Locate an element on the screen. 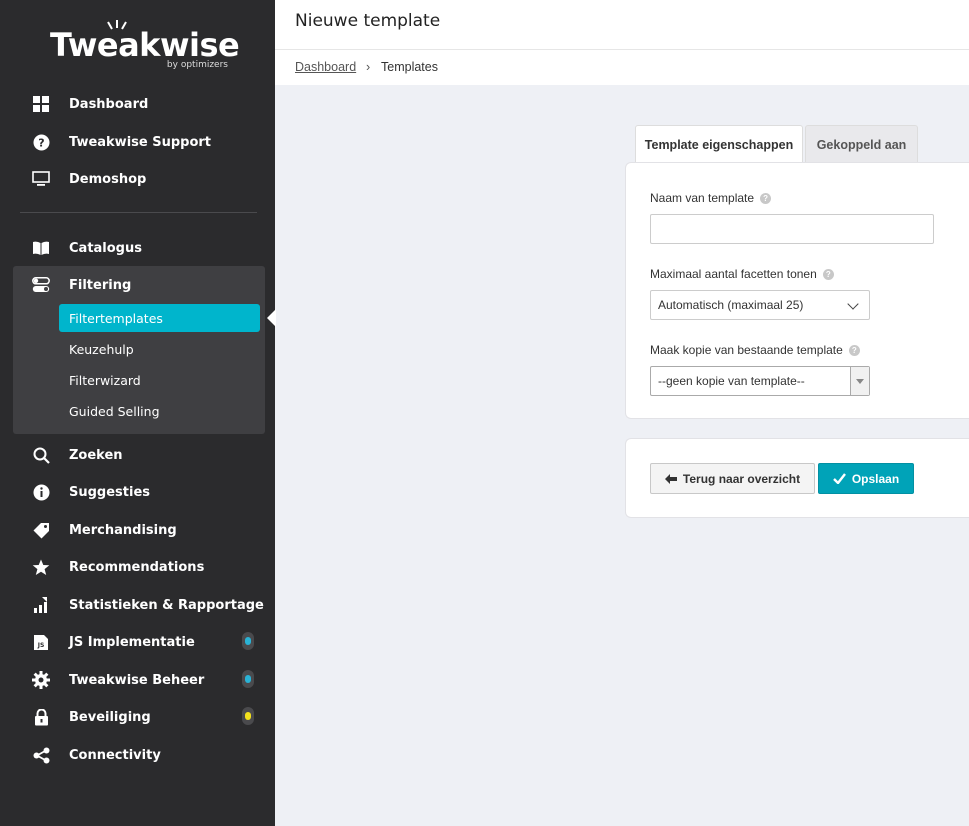  sidebar-item-recommendations: Recommendations is located at coordinates (137, 567).